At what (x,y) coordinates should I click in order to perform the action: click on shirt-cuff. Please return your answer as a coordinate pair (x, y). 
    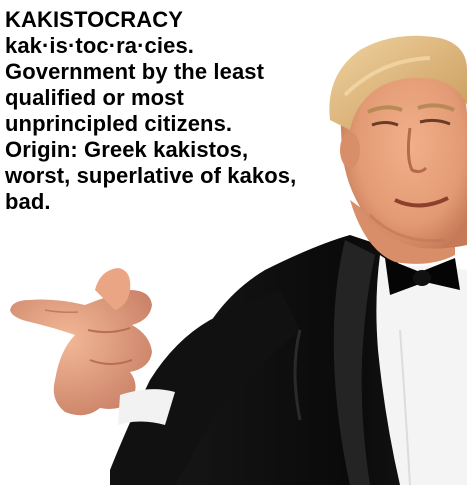
    Looking at the image, I should click on (146, 407).